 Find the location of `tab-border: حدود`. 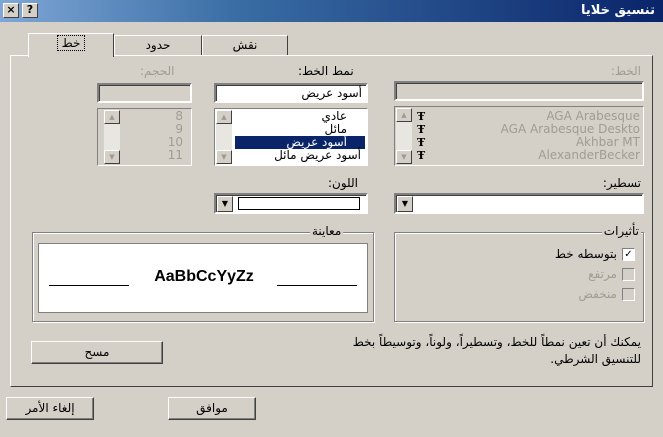

tab-border: حدود is located at coordinates (158, 45).